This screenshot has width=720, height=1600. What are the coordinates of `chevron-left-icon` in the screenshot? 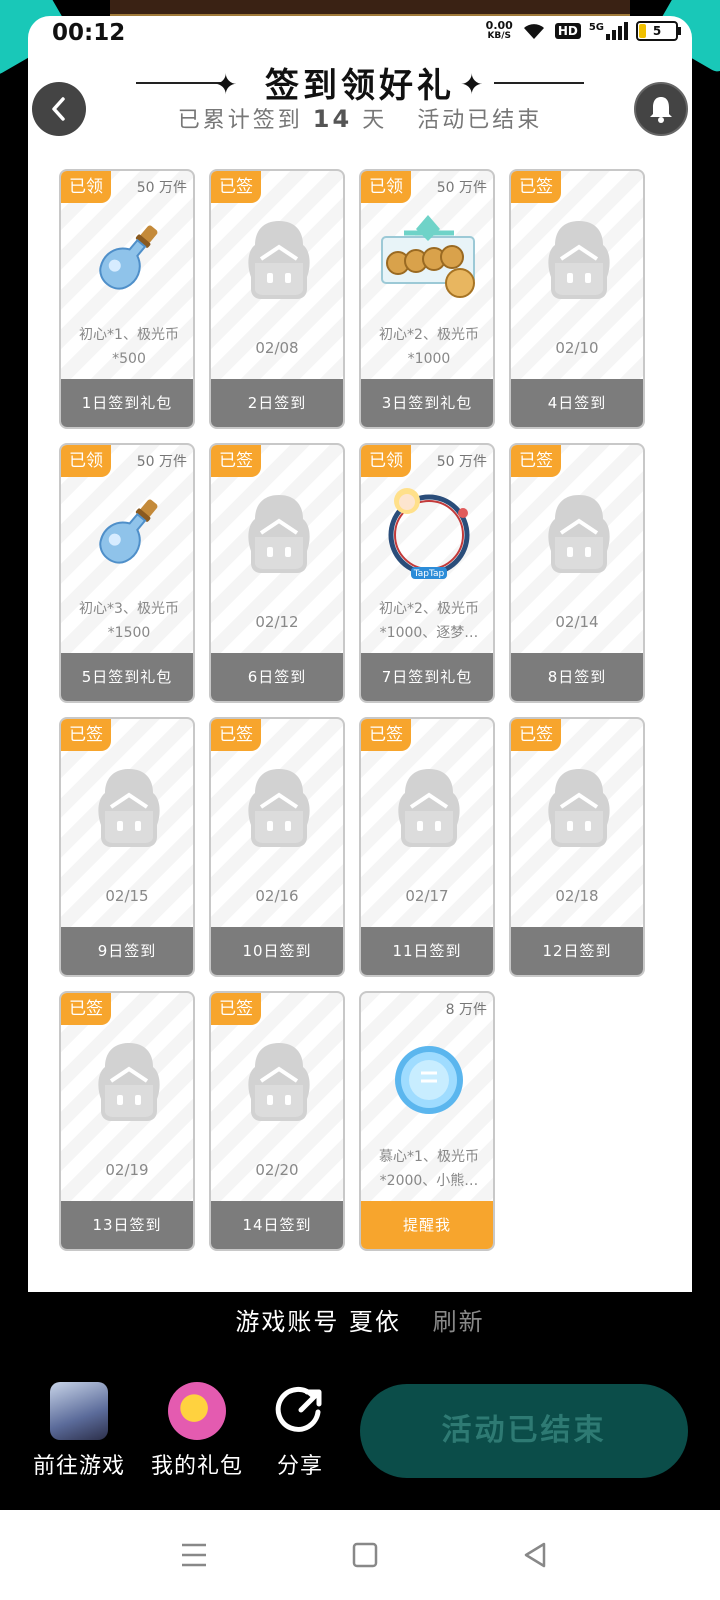 It's located at (58, 109).